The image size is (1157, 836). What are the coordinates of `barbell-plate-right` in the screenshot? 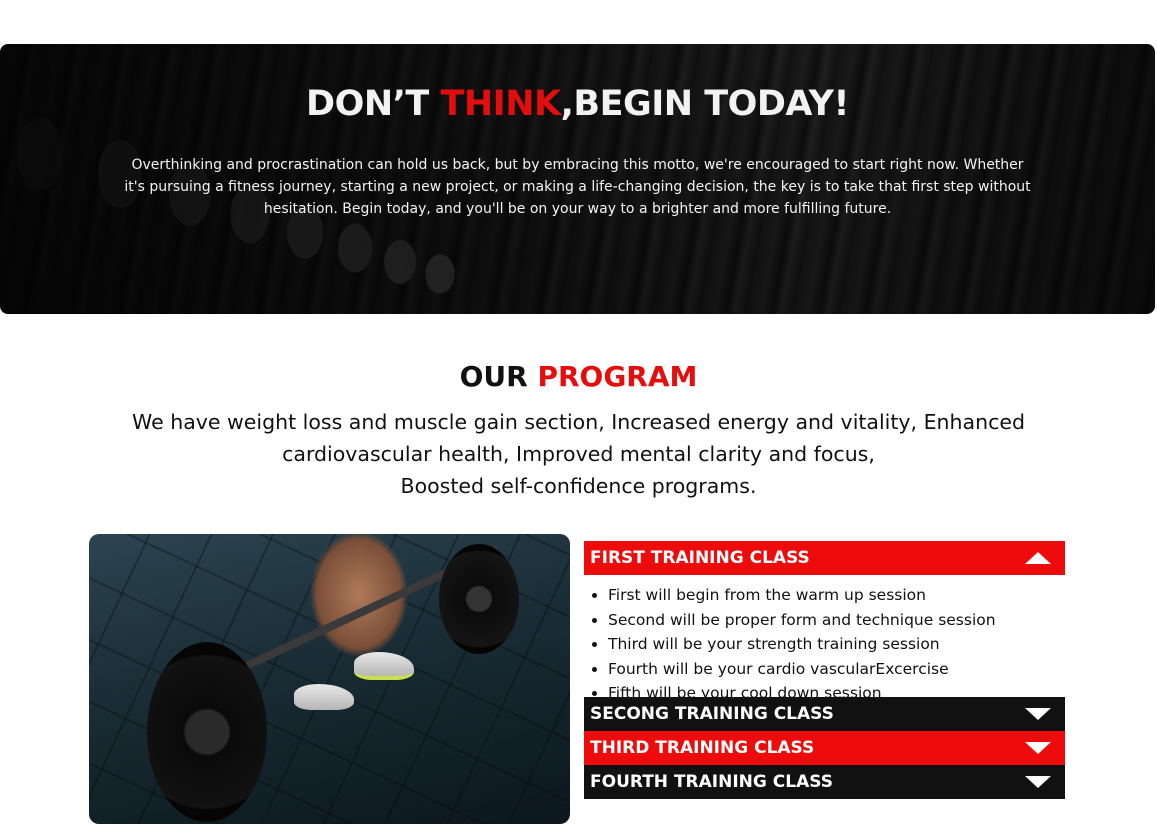 It's located at (479, 599).